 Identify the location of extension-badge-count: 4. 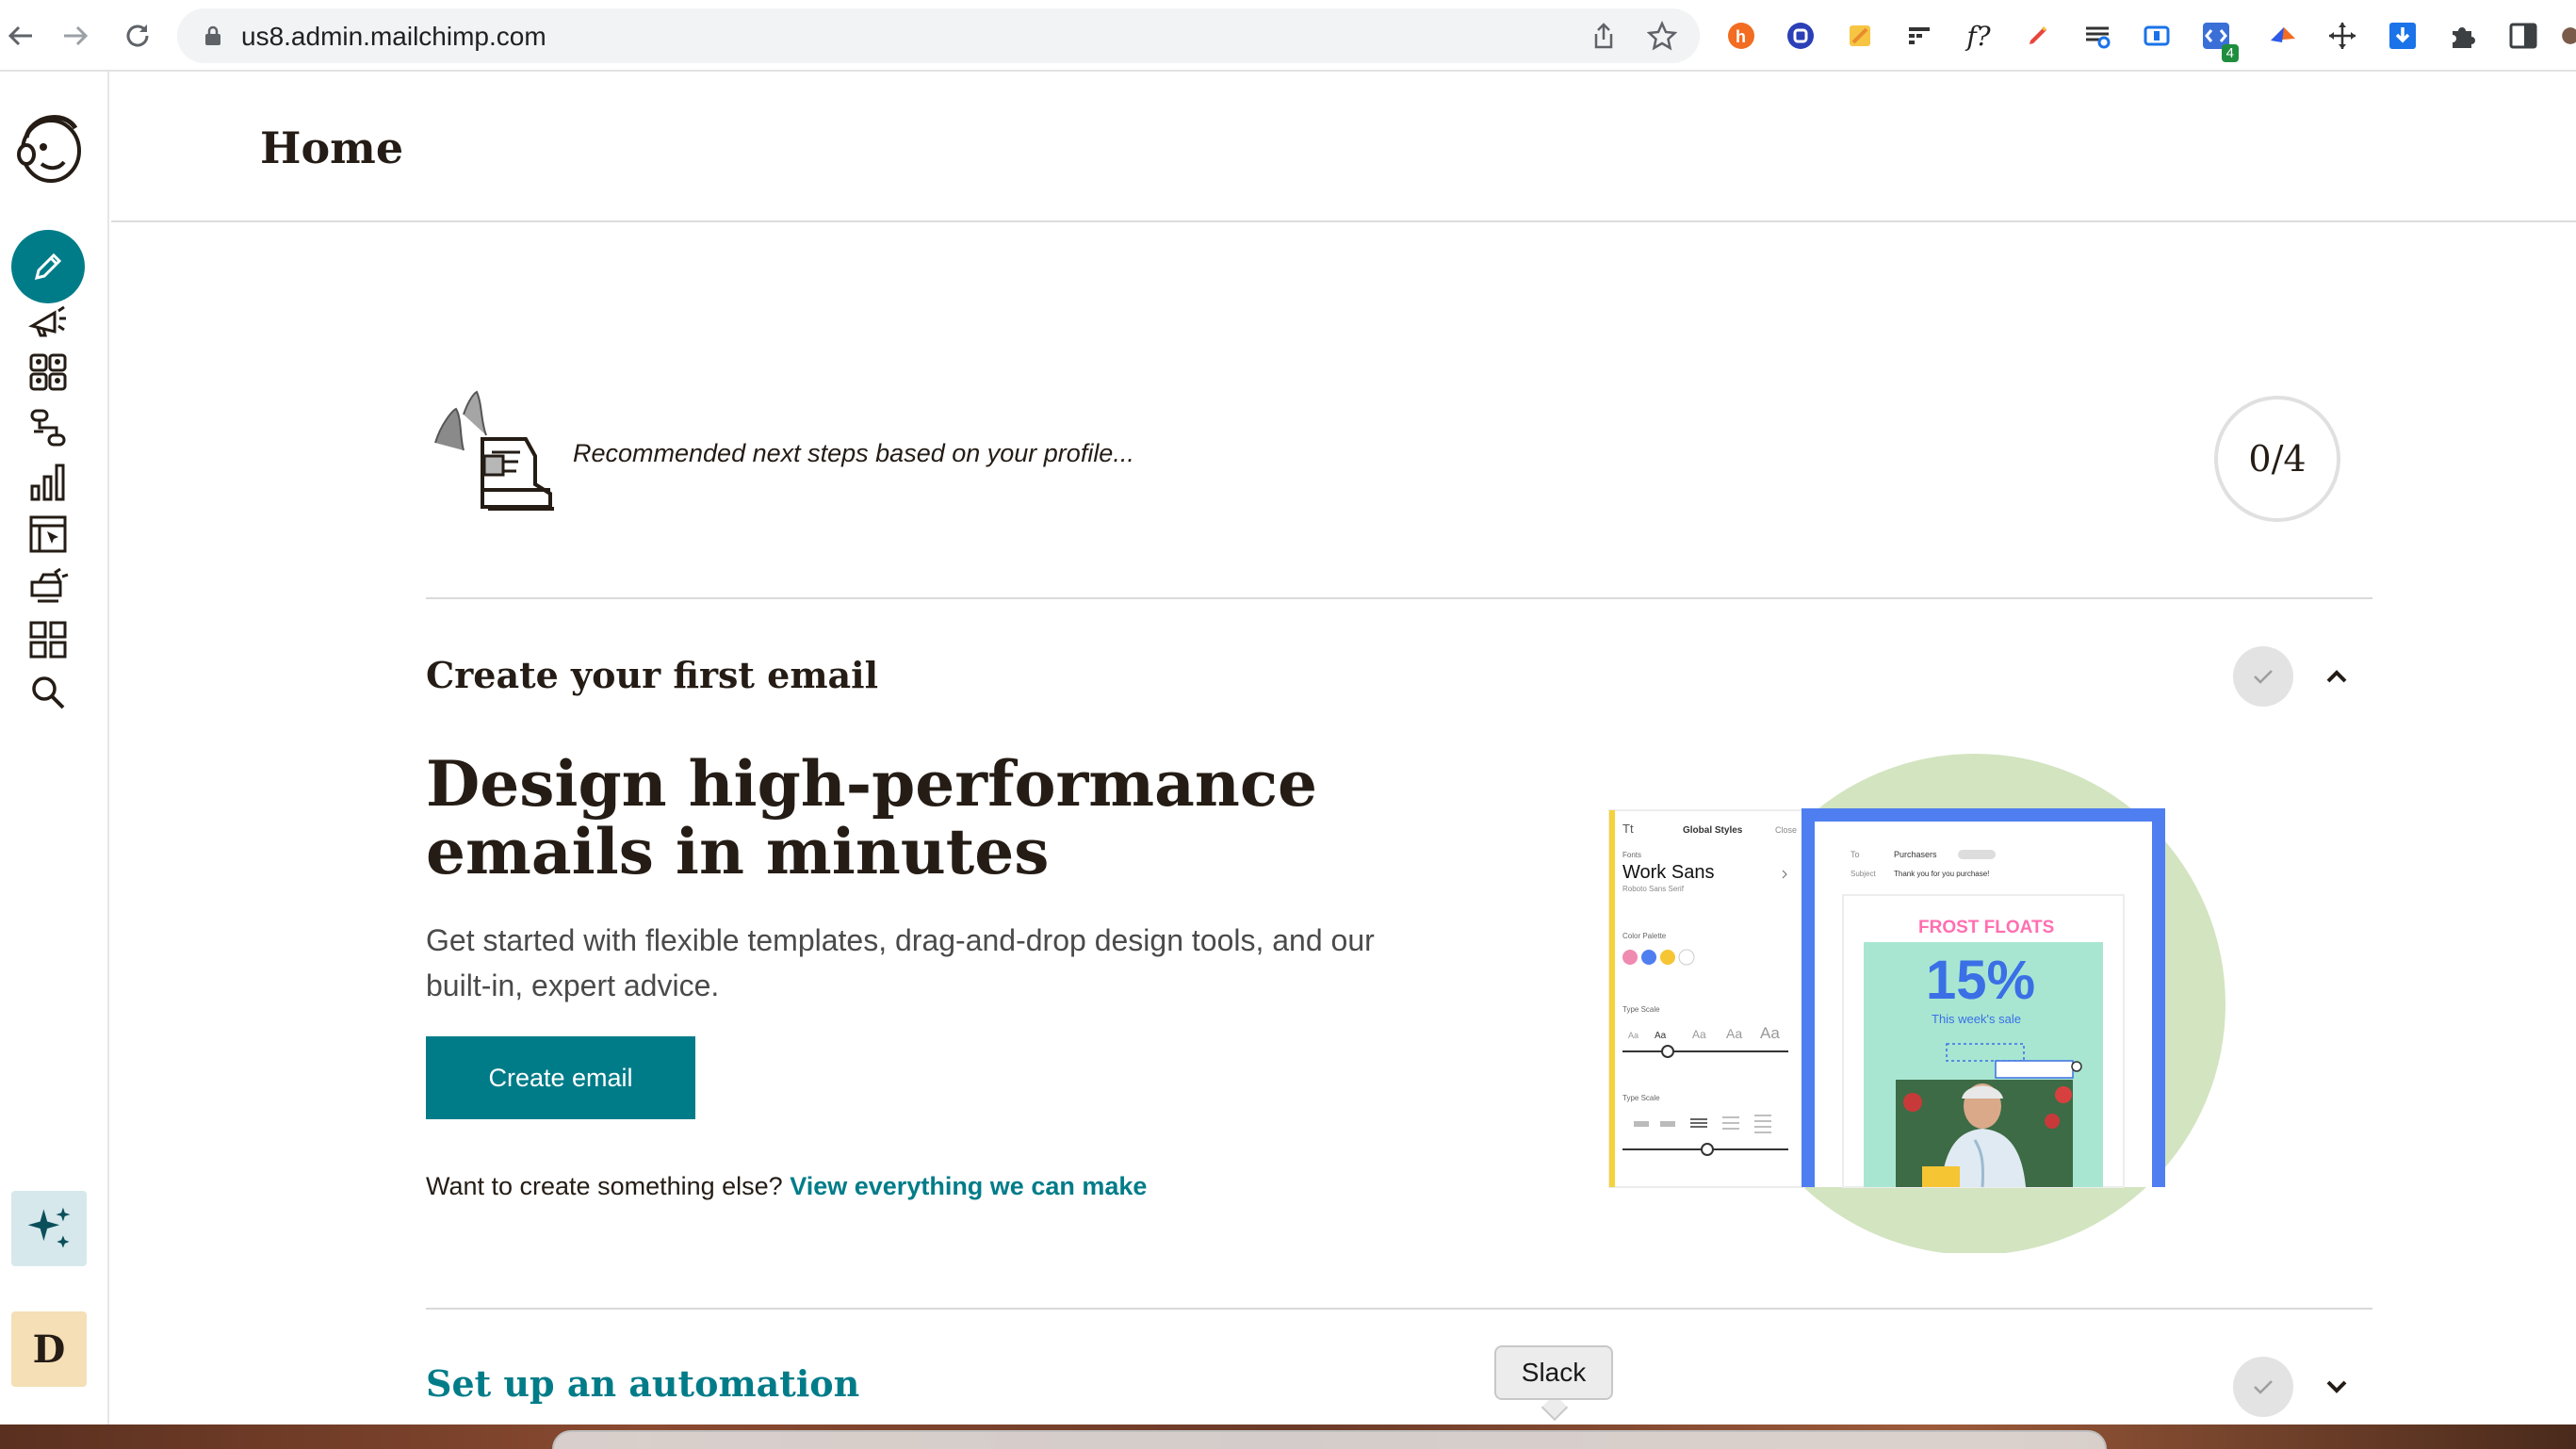
(2230, 53).